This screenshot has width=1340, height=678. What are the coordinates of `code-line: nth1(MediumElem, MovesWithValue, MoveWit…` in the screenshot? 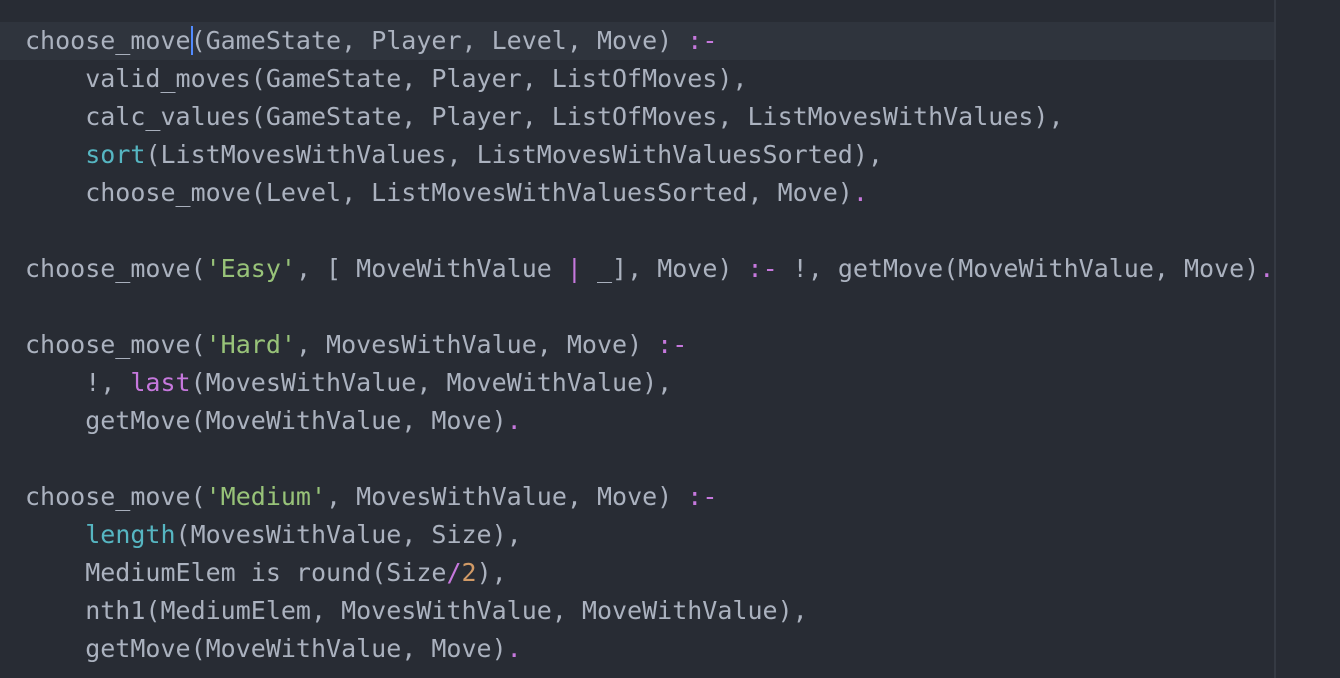 It's located at (416, 611).